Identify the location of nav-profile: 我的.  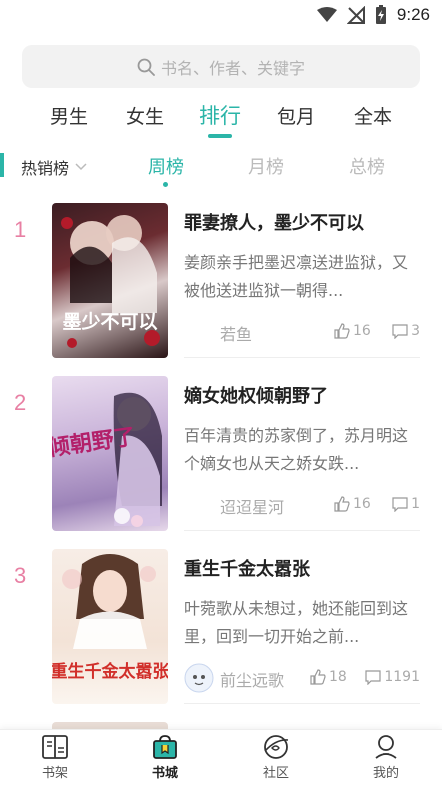
(386, 757).